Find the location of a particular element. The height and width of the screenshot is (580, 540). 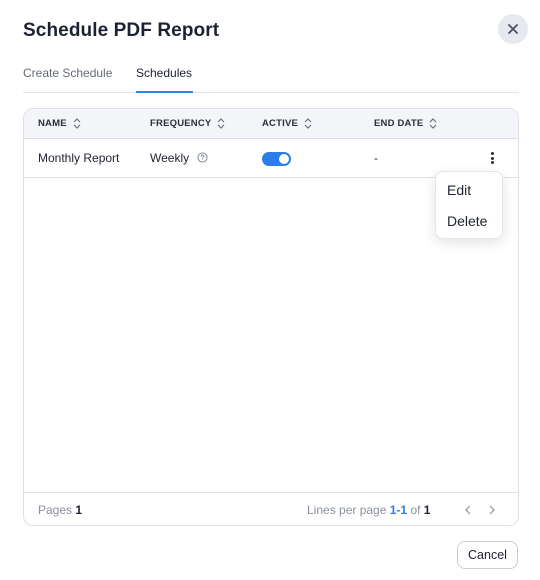

column-label: END DATE is located at coordinates (399, 123).